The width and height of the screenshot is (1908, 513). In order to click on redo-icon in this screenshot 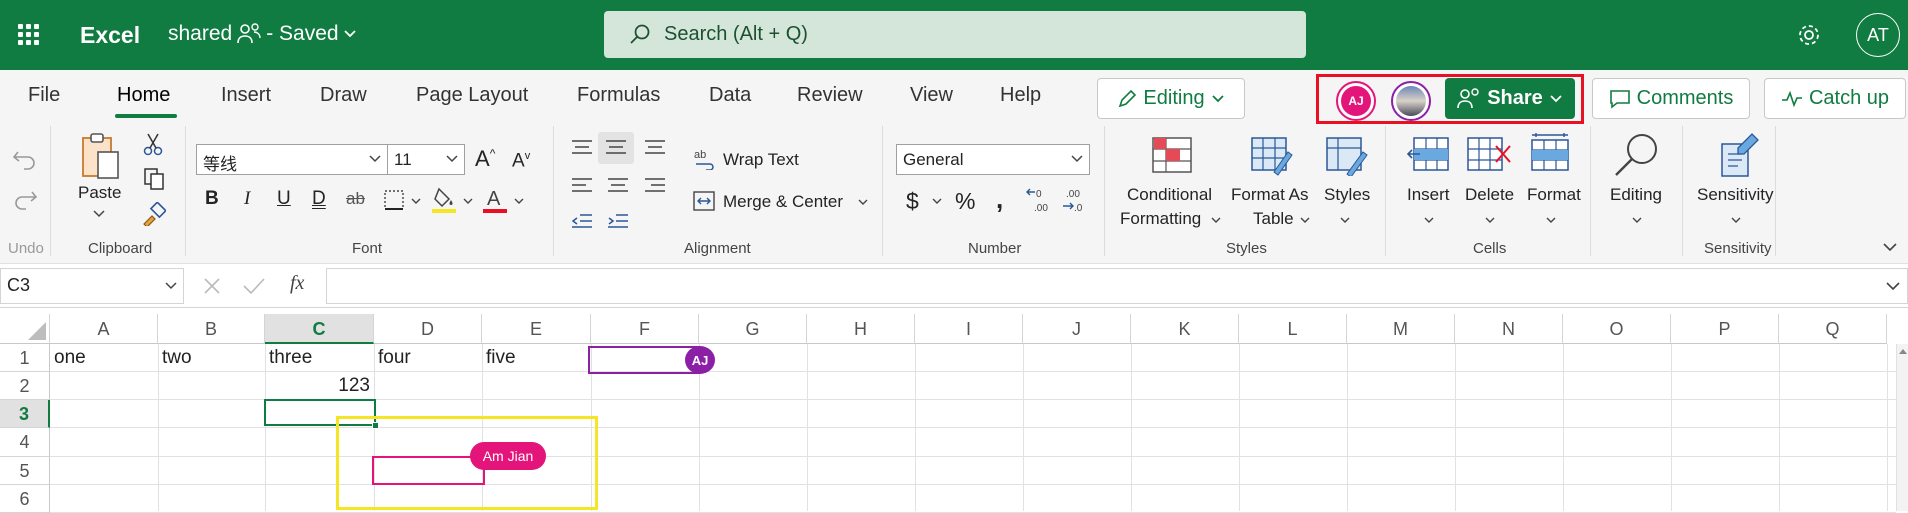, I will do `click(25, 199)`.